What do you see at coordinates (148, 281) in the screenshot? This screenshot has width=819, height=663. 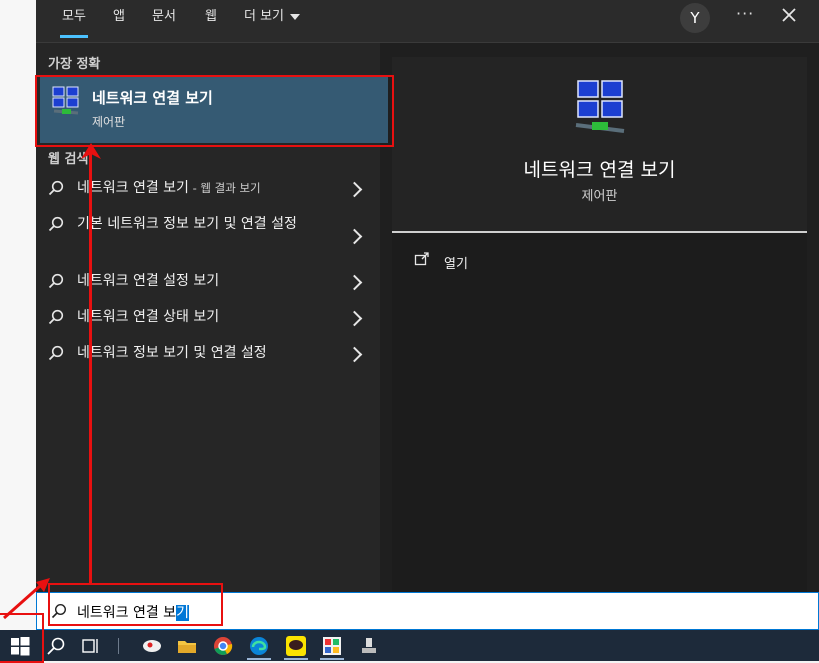 I see `web-result-label: 네트워크 연결 설정 보기` at bounding box center [148, 281].